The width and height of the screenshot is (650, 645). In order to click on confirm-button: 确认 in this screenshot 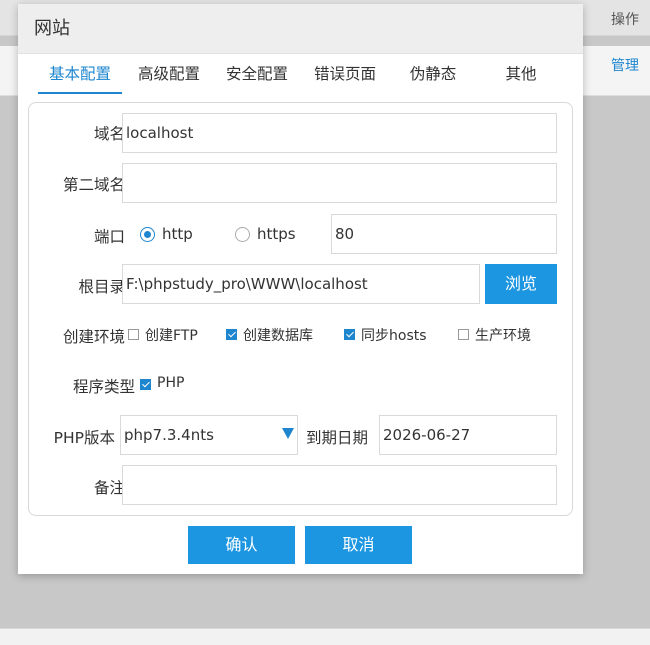, I will do `click(241, 545)`.